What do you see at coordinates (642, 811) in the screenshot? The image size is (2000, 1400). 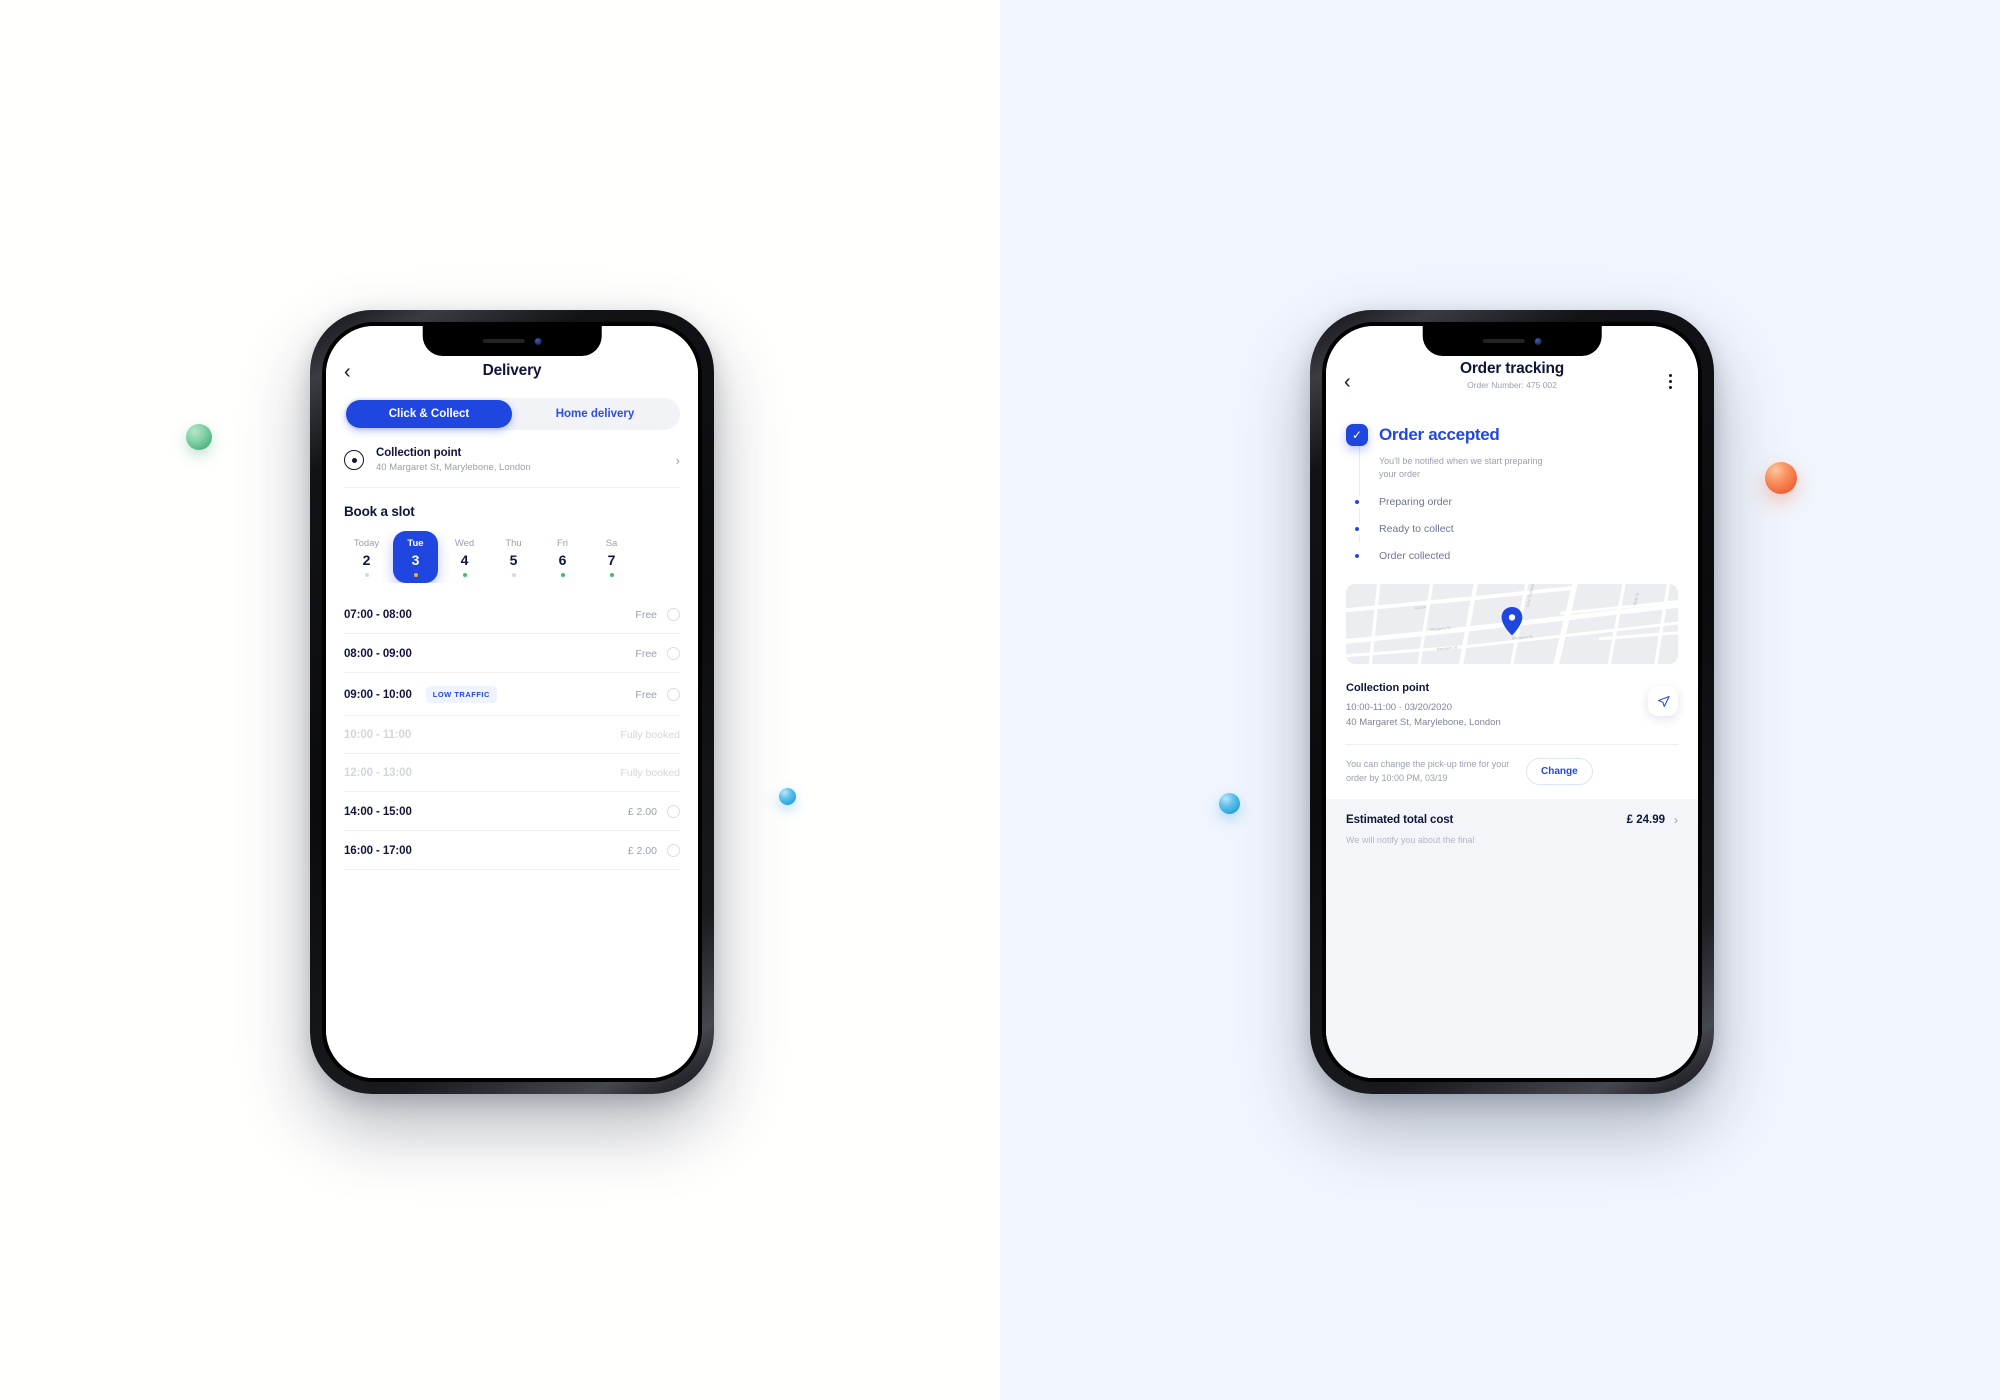 I see `slot-price: £ 2.00` at bounding box center [642, 811].